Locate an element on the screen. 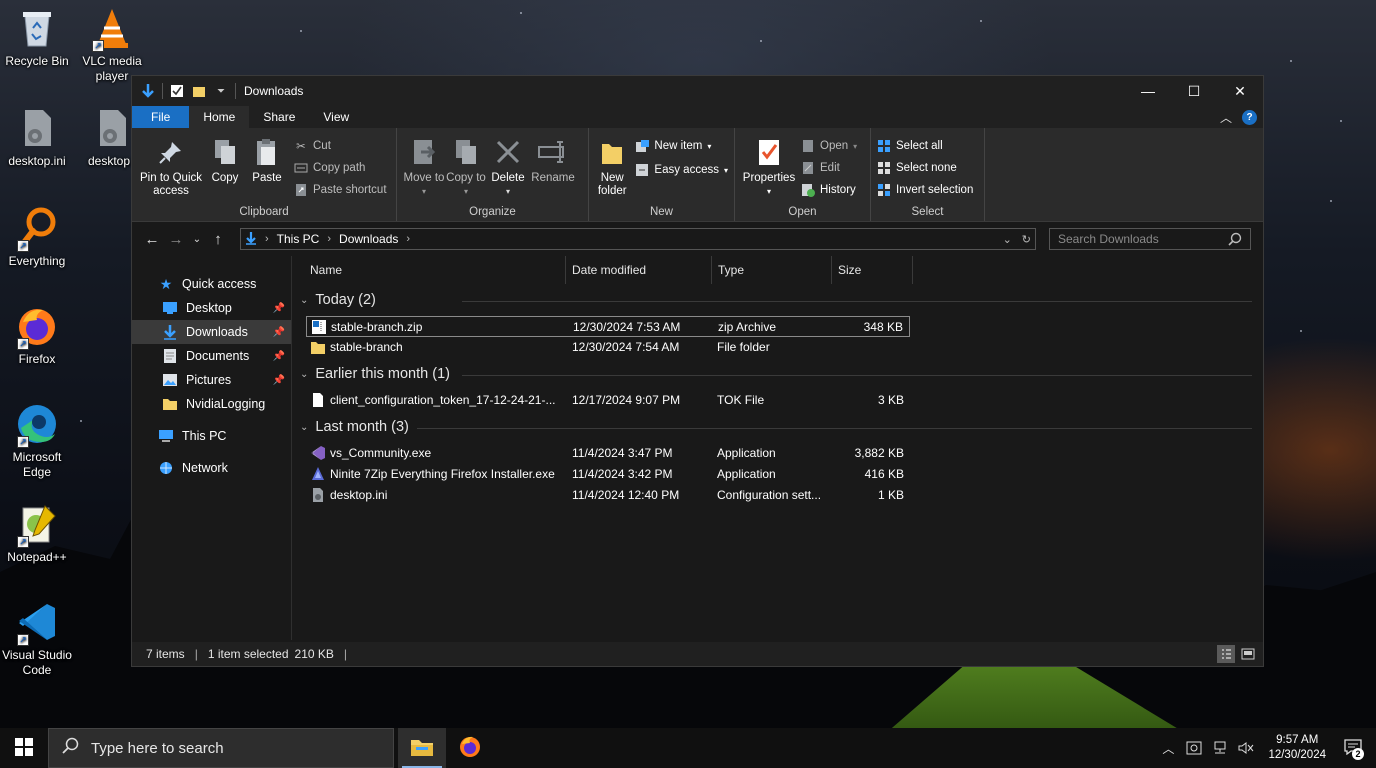  tab-view: View is located at coordinates (336, 117).